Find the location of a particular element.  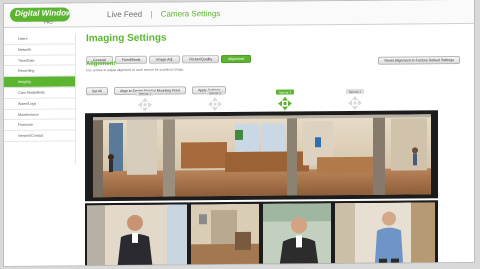

sidebar-item-recording: Recording is located at coordinates (39, 71).